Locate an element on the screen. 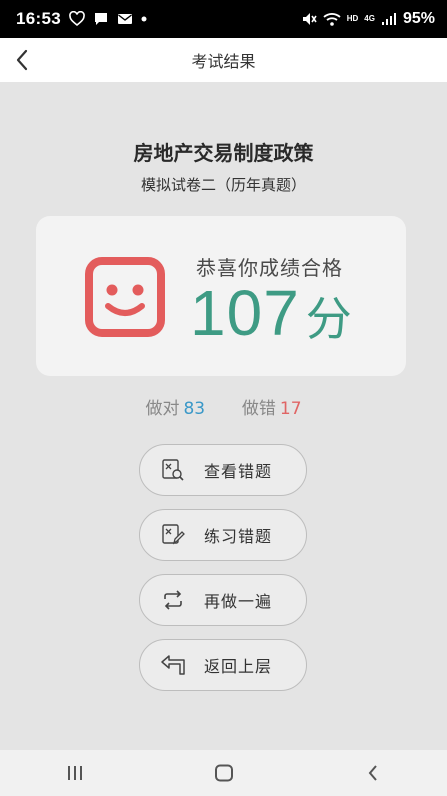 Image resolution: width=447 pixels, height=796 pixels. system-nav-bar is located at coordinates (223, 773).